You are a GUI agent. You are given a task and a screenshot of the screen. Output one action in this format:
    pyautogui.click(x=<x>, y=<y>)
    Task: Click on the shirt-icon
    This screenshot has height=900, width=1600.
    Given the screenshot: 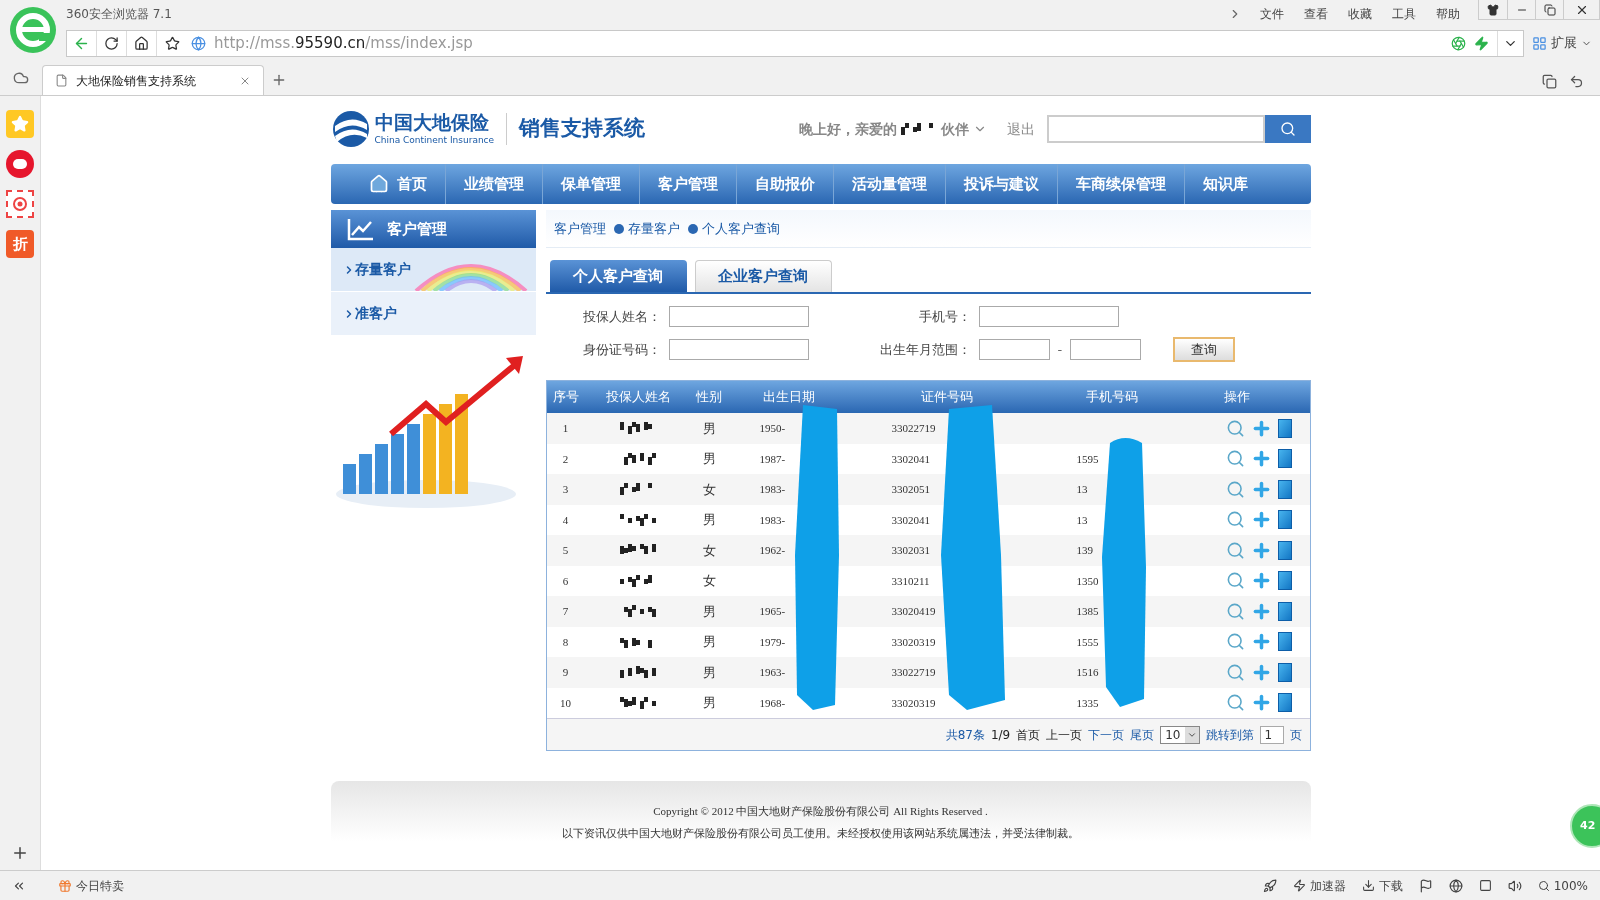 What is the action you would take?
    pyautogui.click(x=1493, y=9)
    